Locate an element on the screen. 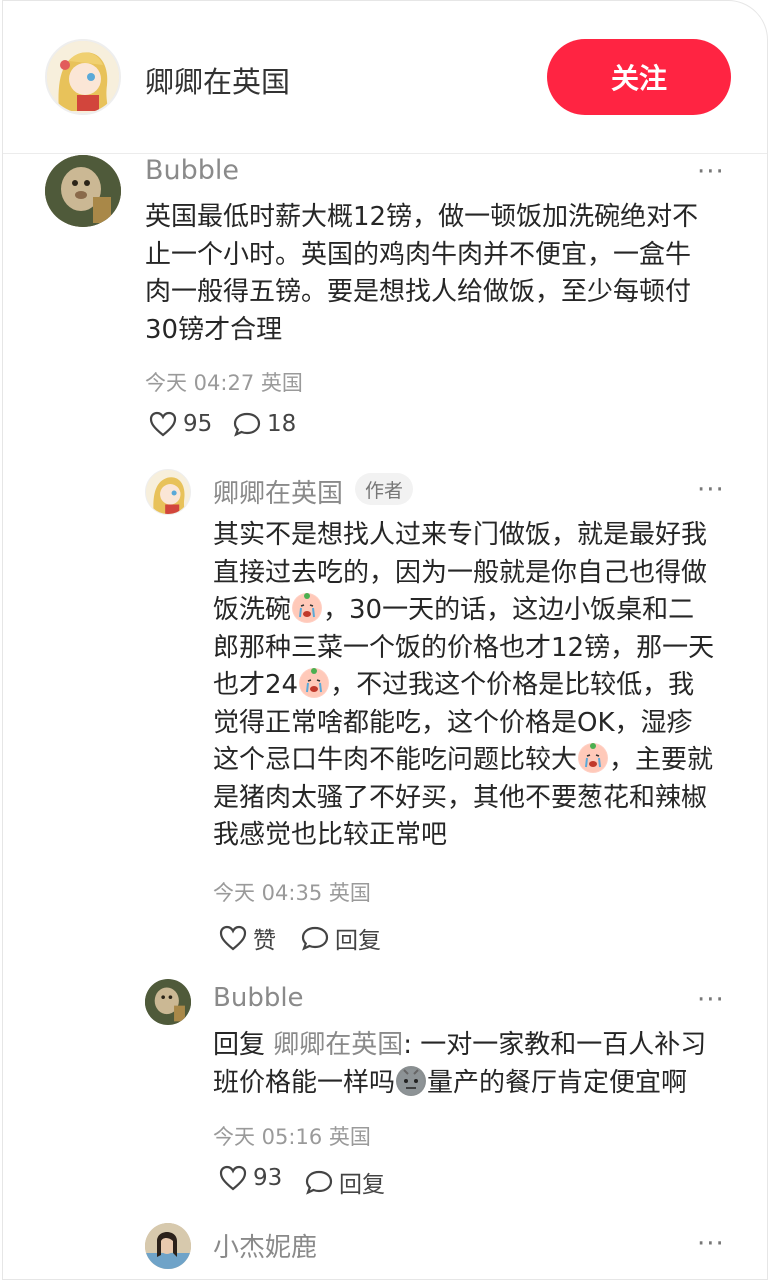  reply-line: 饭洗碗 ，30一天的话，这边小饭桌和二 is located at coordinates (463, 611).